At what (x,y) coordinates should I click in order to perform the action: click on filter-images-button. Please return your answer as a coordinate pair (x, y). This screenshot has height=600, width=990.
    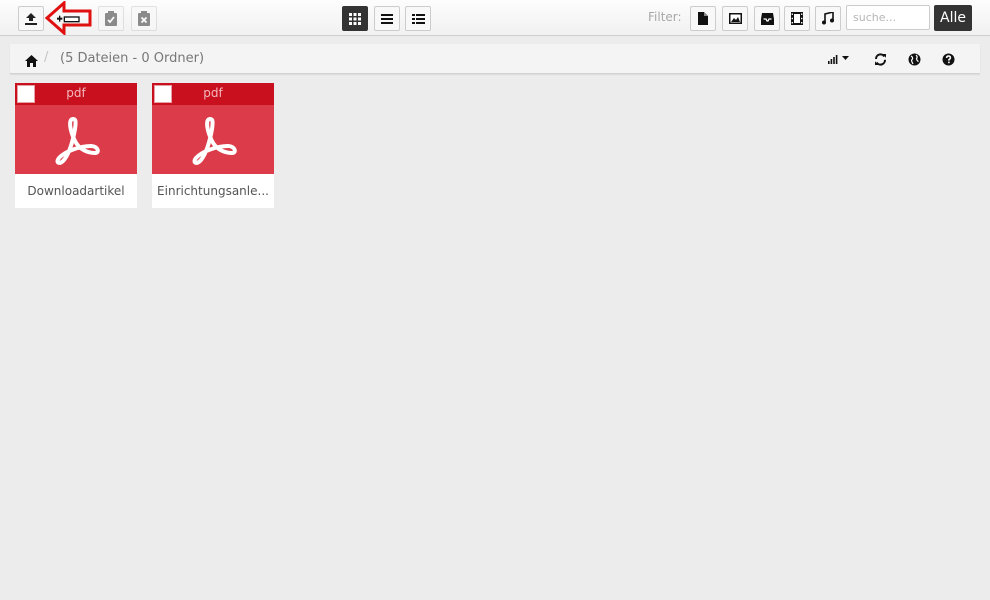
    Looking at the image, I should click on (735, 18).